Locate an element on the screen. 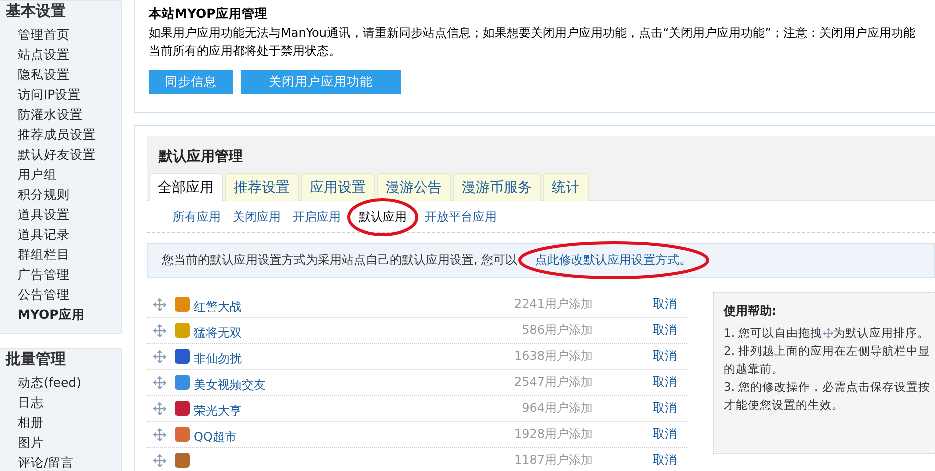 This screenshot has width=935, height=471. sidebar-item: 防灌水设置 is located at coordinates (60, 115).